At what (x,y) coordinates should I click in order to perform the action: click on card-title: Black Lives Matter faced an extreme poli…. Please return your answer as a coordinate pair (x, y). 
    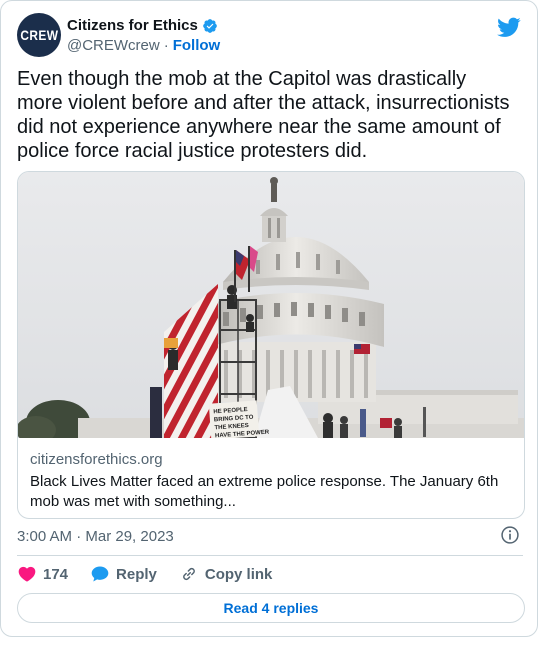
    Looking at the image, I should click on (272, 492).